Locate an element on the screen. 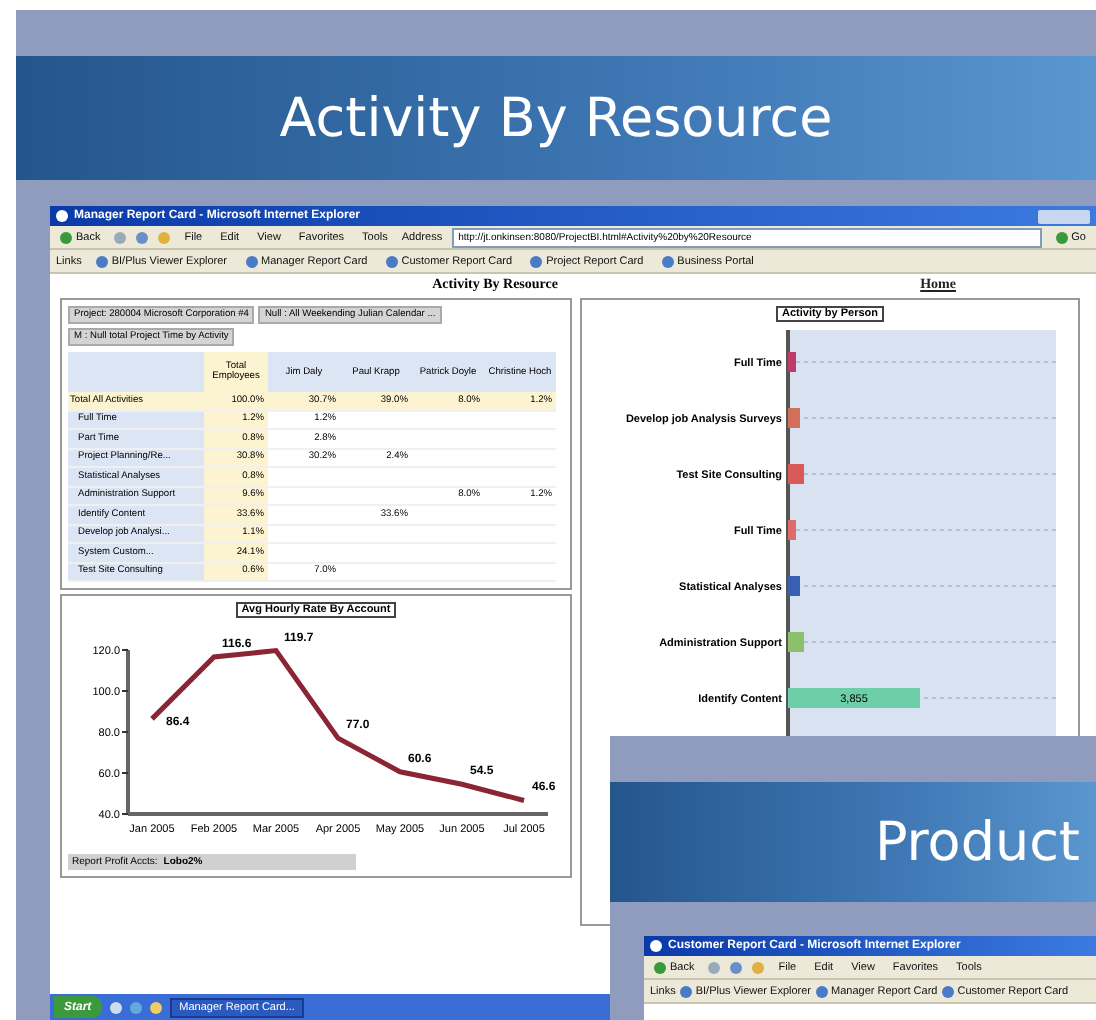 This screenshot has width=1096, height=1020. slide-title: Activity By Resource is located at coordinates (556, 118).